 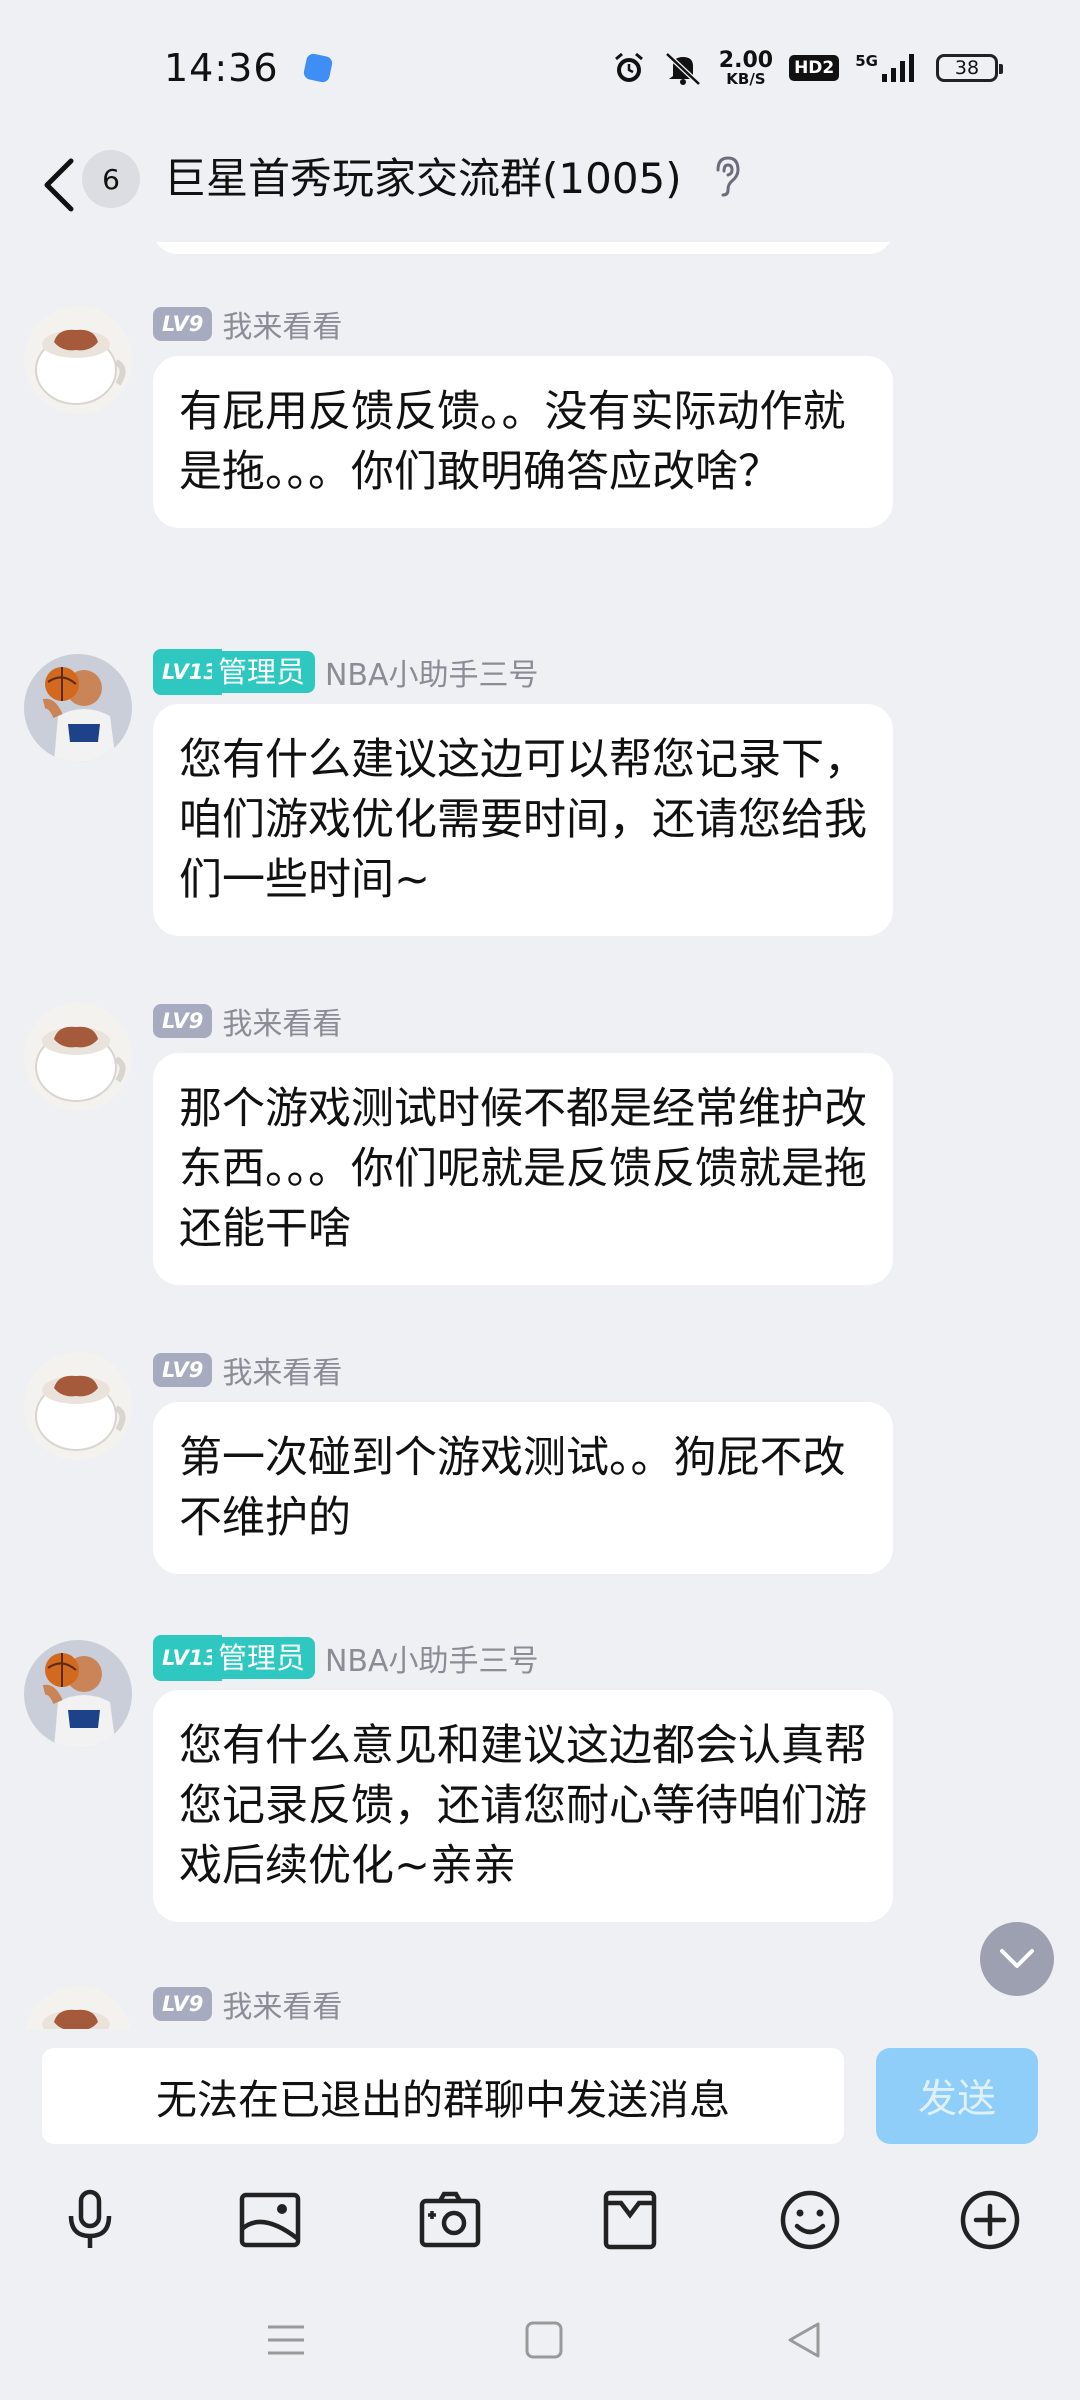 I want to click on send-button: 发送, so click(x=957, y=2096).